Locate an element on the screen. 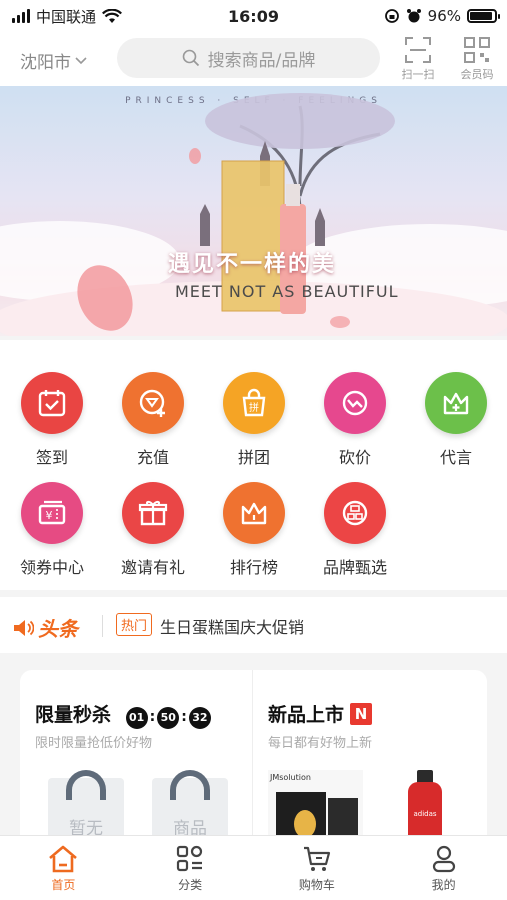  battery-icon is located at coordinates (483, 16).